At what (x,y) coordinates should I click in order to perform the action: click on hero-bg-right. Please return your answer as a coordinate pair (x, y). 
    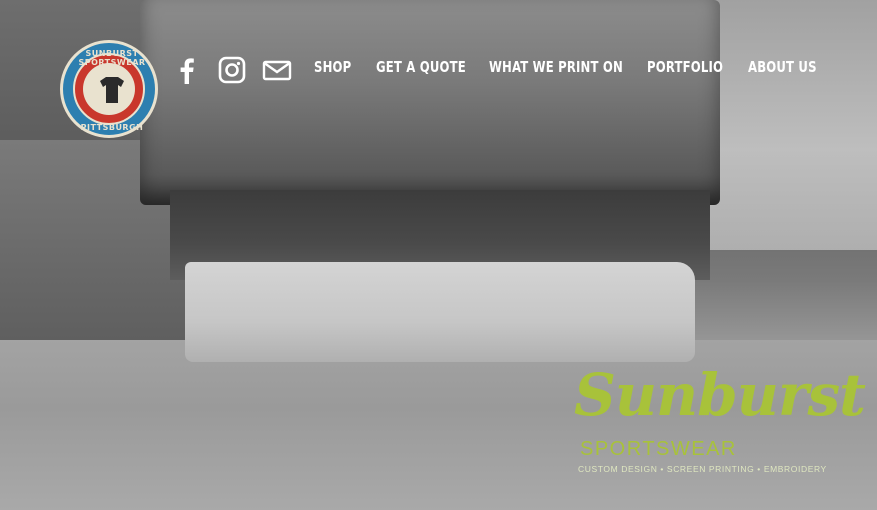
    Looking at the image, I should click on (788, 125).